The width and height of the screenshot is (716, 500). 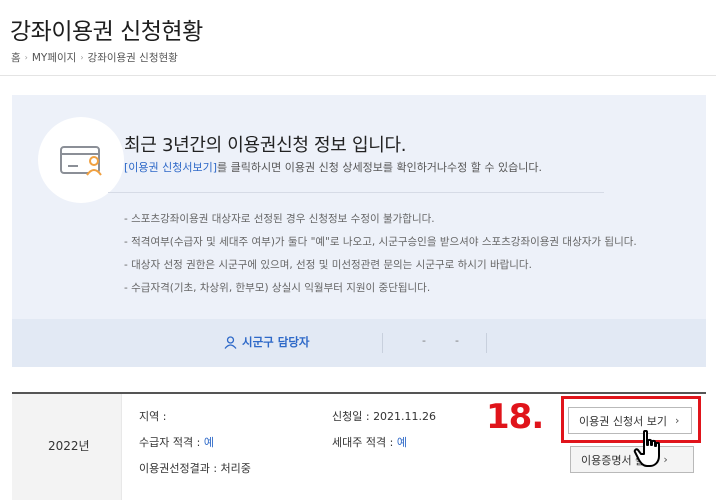 I want to click on contact-bar: 시군구 담당자 - -, so click(x=359, y=343).